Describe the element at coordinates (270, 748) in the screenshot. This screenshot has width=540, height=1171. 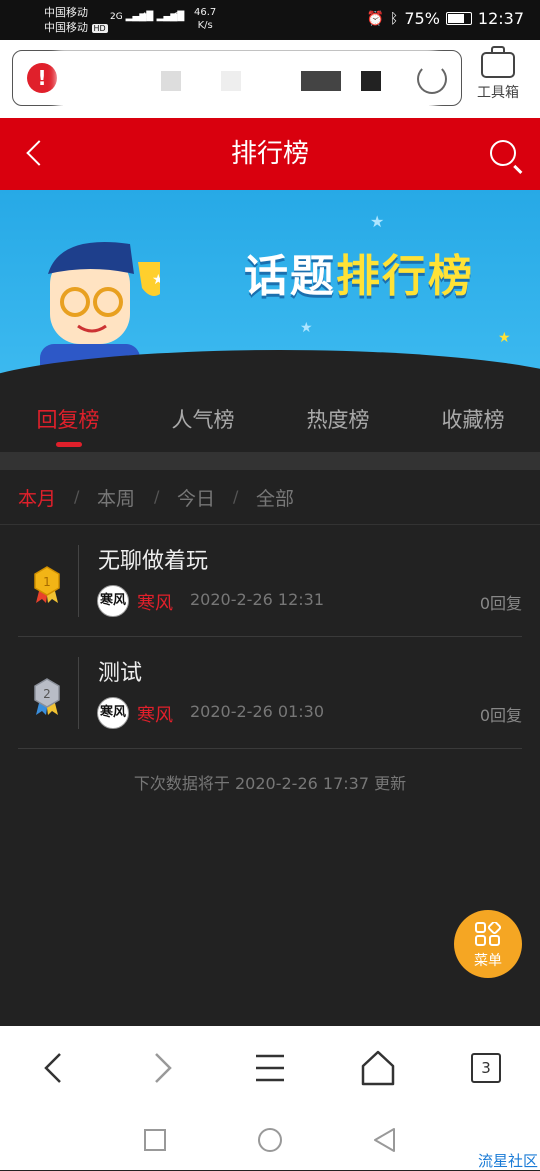
I see `row-separator` at that location.